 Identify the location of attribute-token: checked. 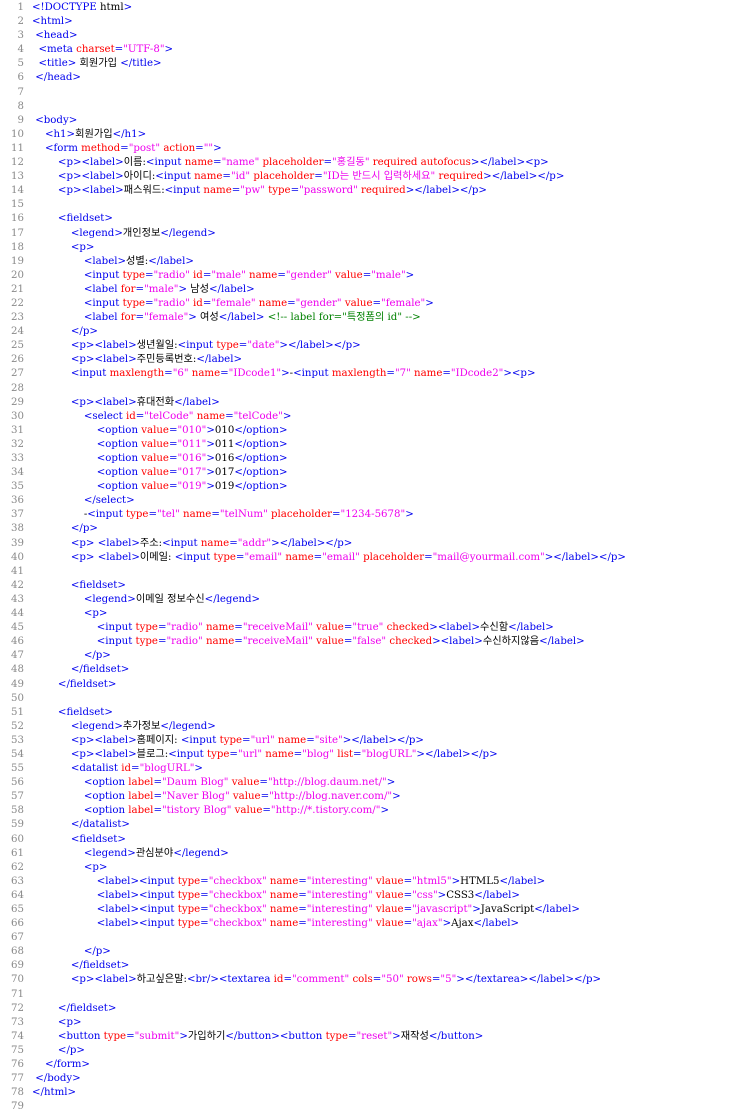
(406, 628).